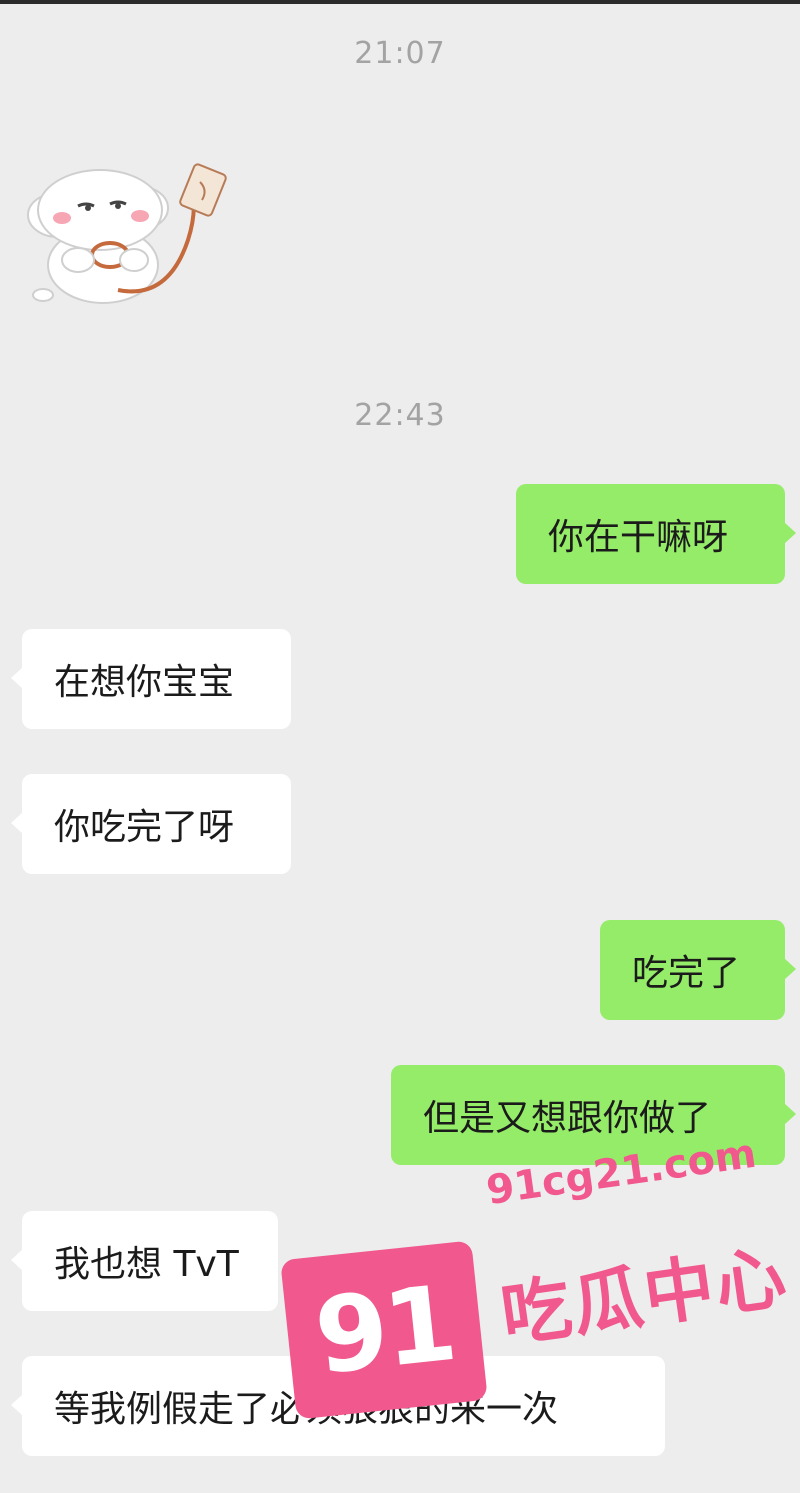 This screenshot has height=1493, width=800. I want to click on message-bubble-outgoing: 吃完了, so click(698, 970).